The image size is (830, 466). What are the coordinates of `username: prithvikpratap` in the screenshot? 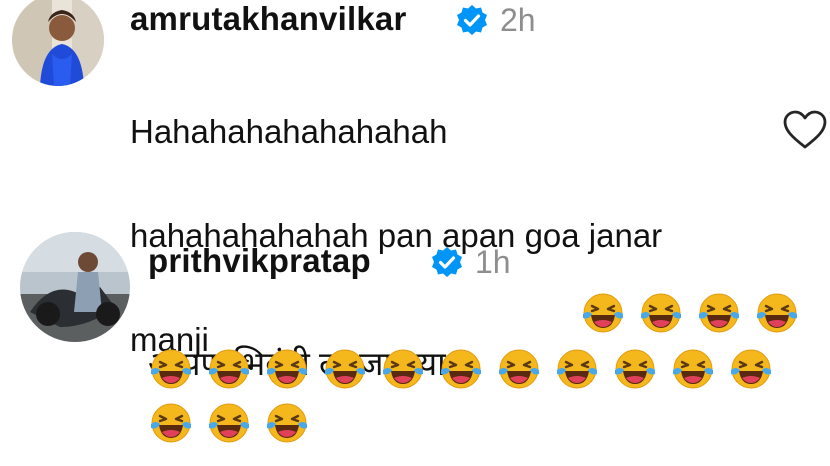 It's located at (259, 261).